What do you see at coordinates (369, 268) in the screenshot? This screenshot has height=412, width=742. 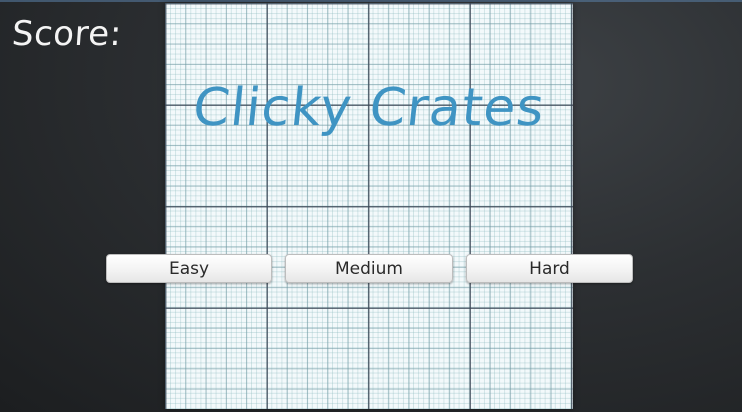 I see `medium-button: Medium` at bounding box center [369, 268].